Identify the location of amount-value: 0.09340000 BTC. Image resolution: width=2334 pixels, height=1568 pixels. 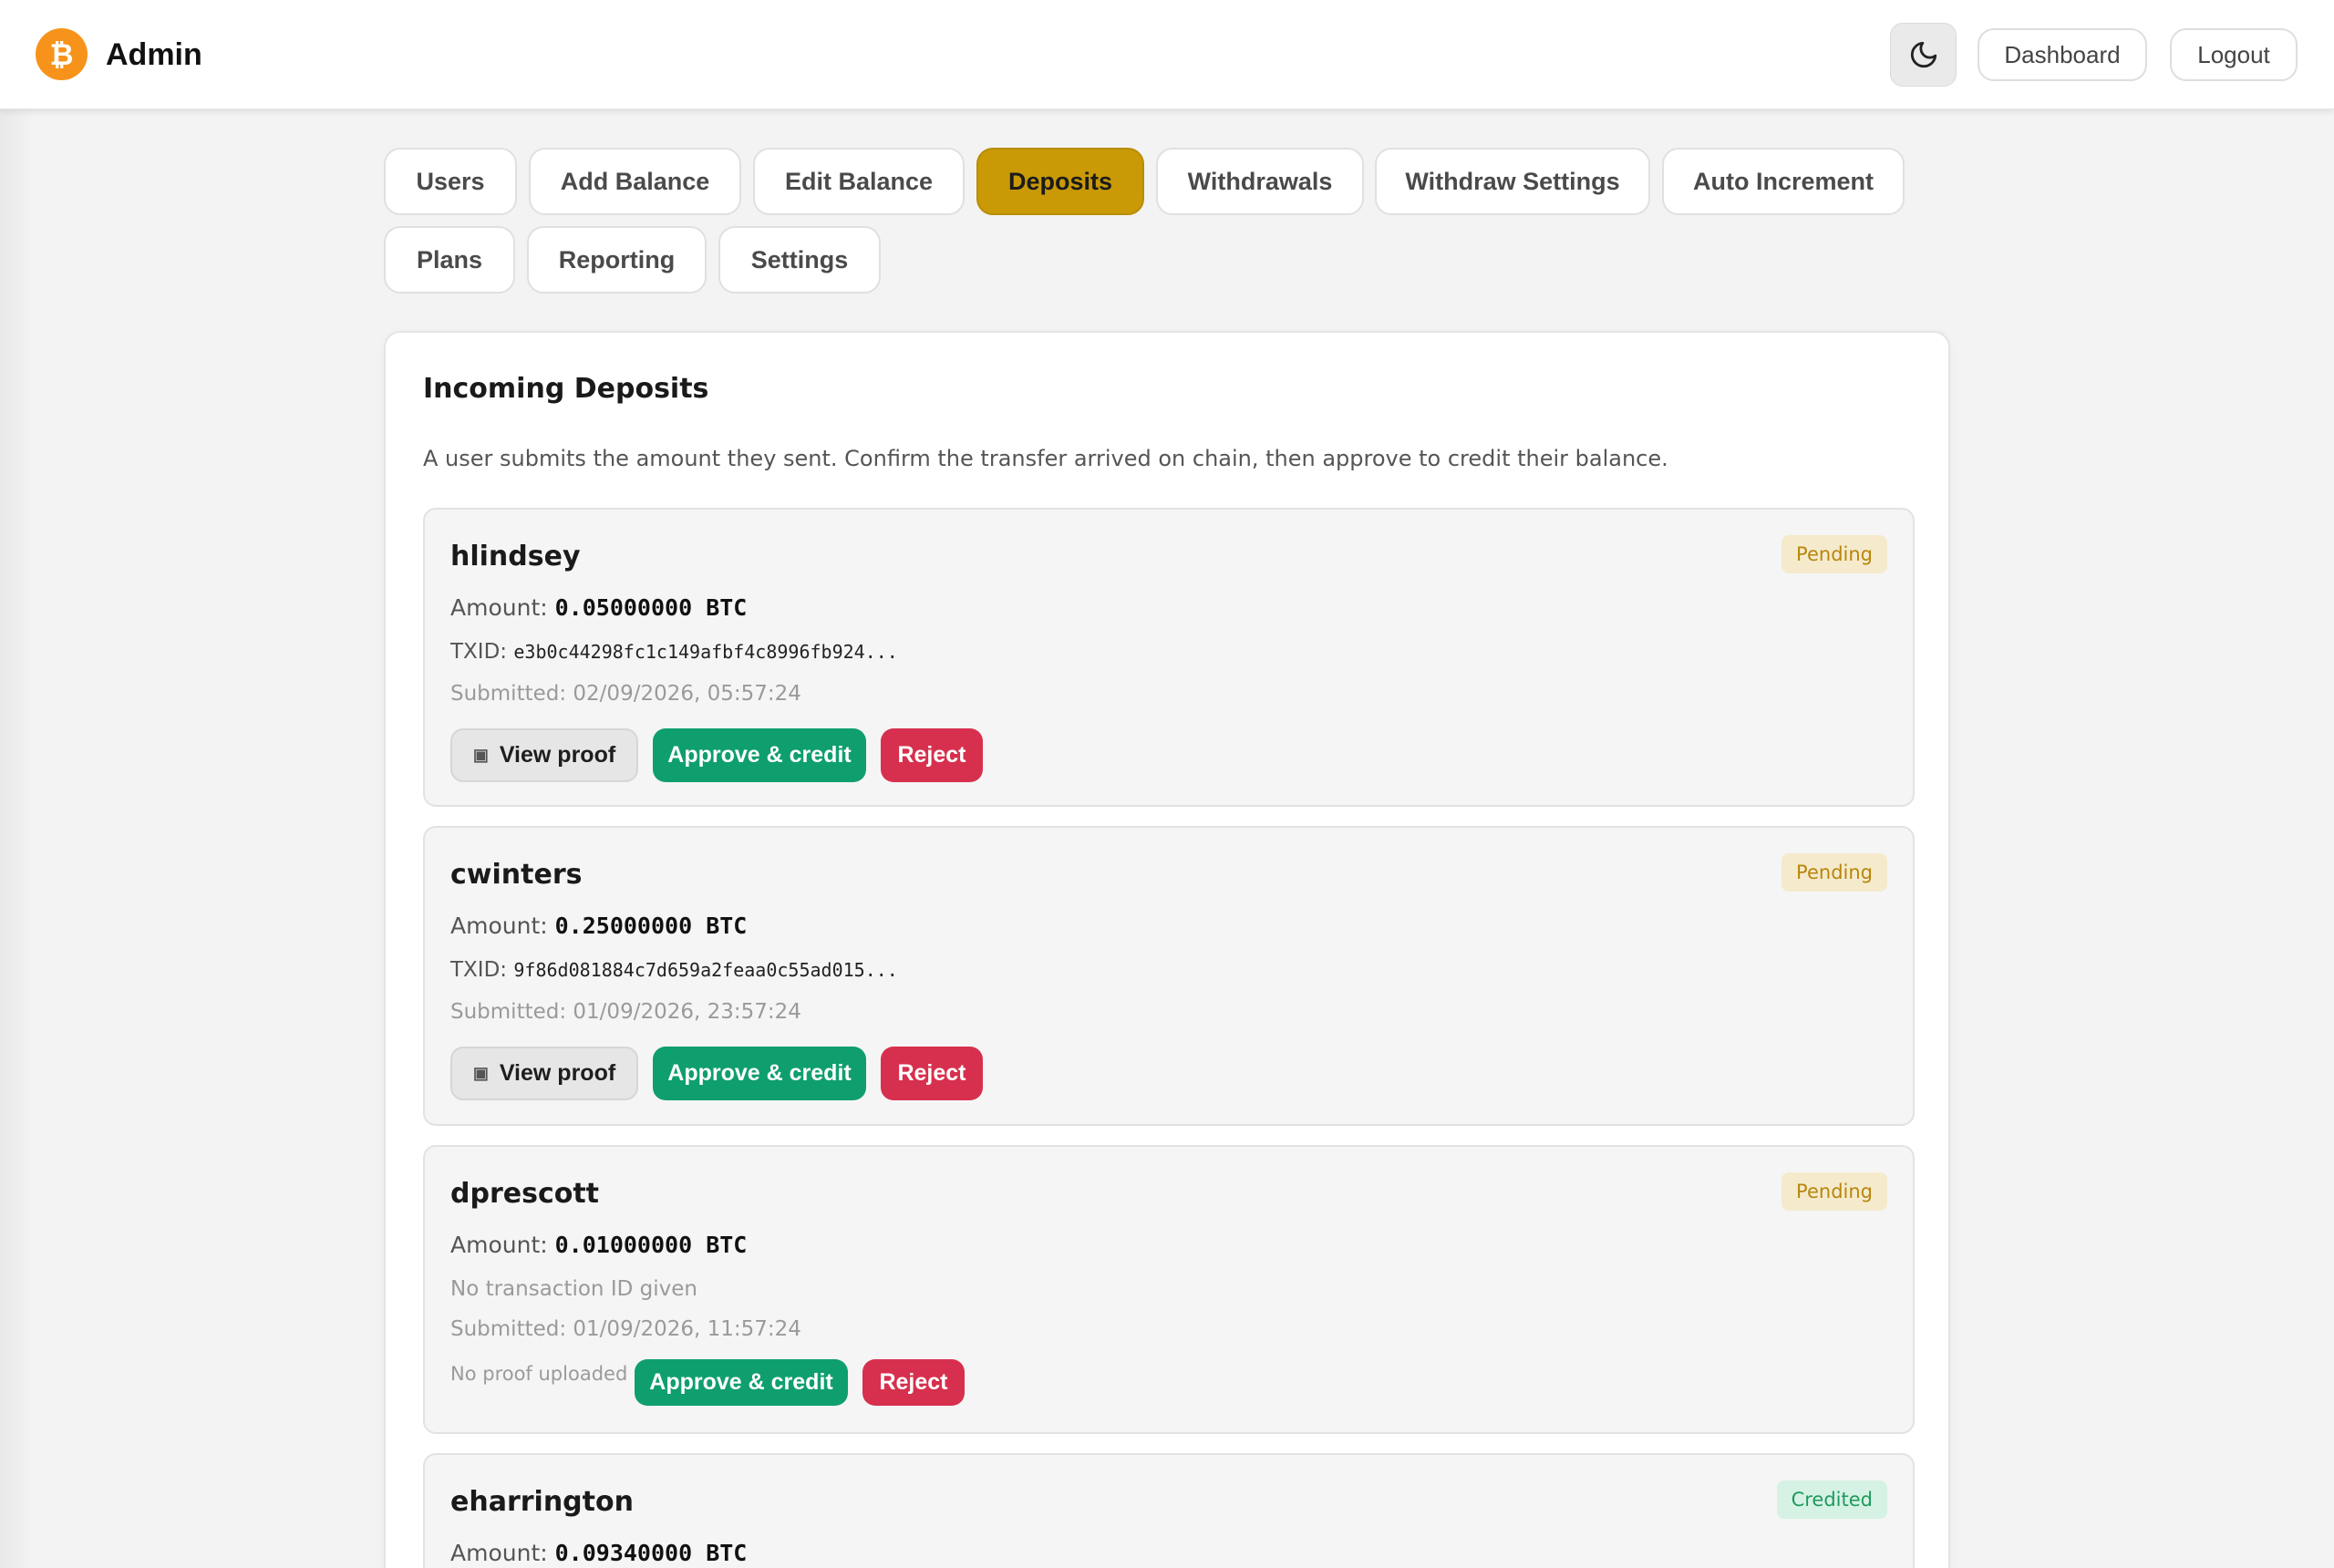
(651, 1553).